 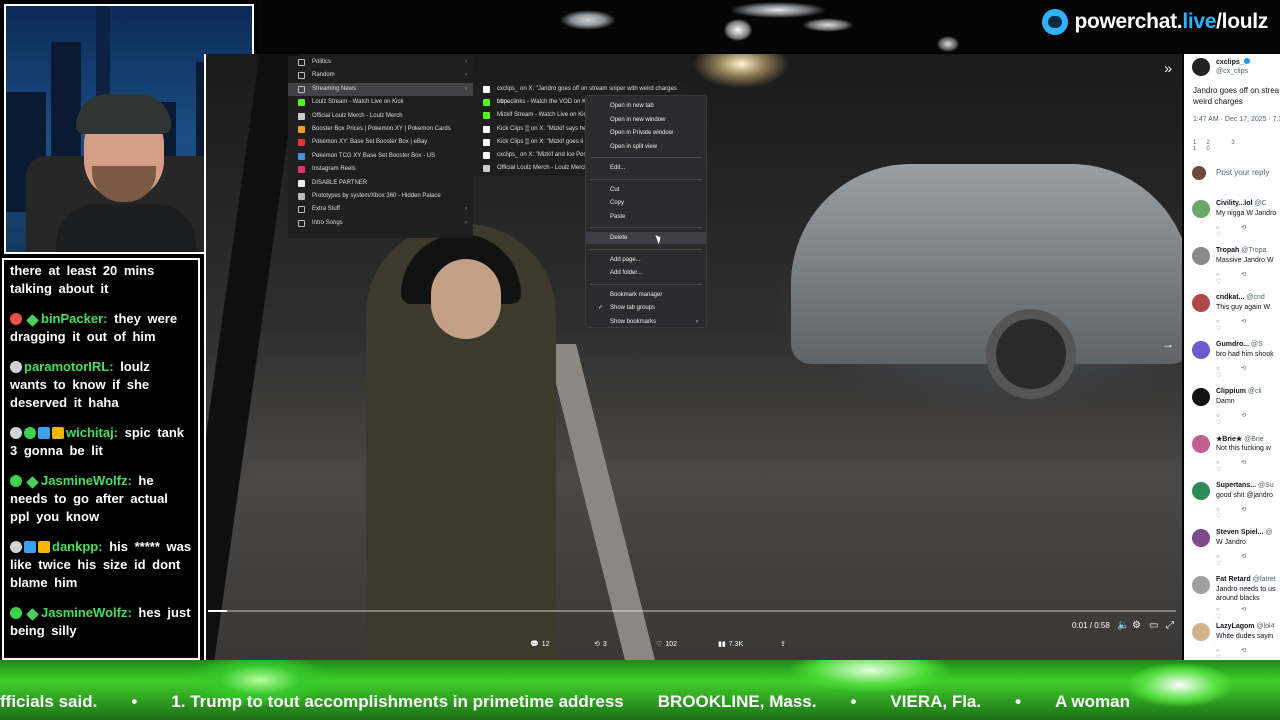 I want to click on bookmark-label: DISABLE PARTNER, so click(x=340, y=182).